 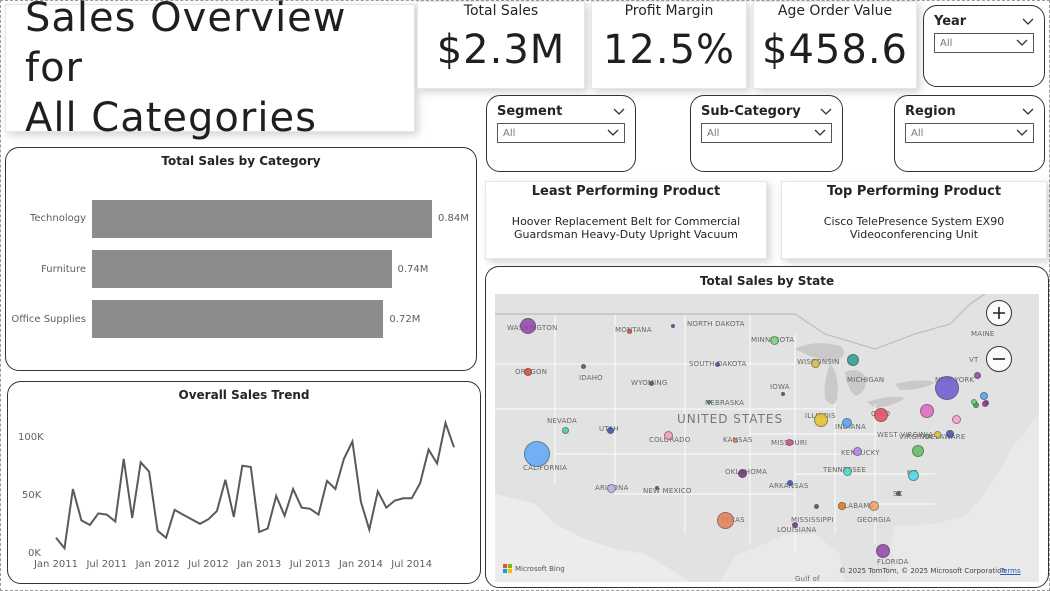 I want to click on state-bubble-north-carolina, so click(x=913, y=475).